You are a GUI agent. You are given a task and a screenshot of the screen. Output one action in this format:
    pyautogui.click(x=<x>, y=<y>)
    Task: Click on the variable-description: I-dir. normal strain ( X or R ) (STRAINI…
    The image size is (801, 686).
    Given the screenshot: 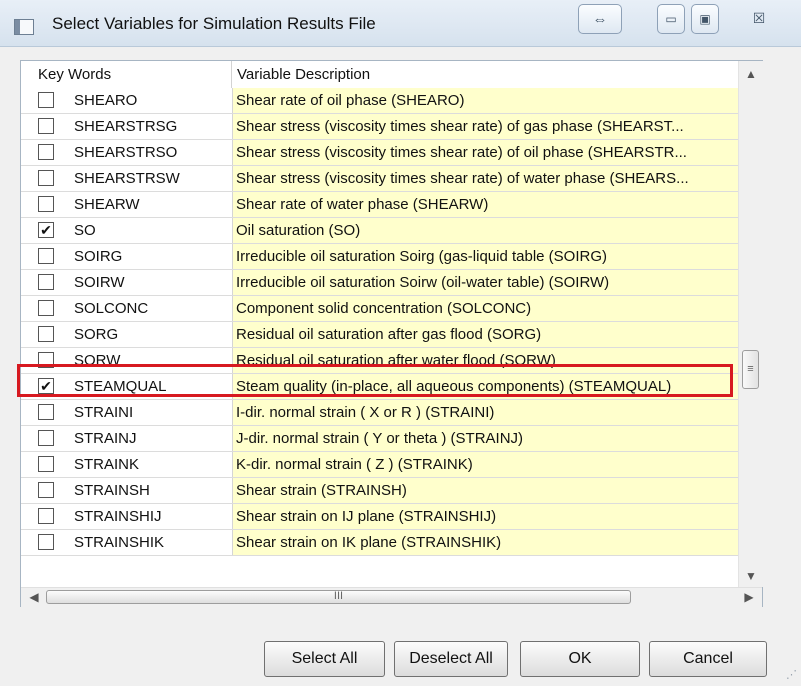 What is the action you would take?
    pyautogui.click(x=485, y=412)
    